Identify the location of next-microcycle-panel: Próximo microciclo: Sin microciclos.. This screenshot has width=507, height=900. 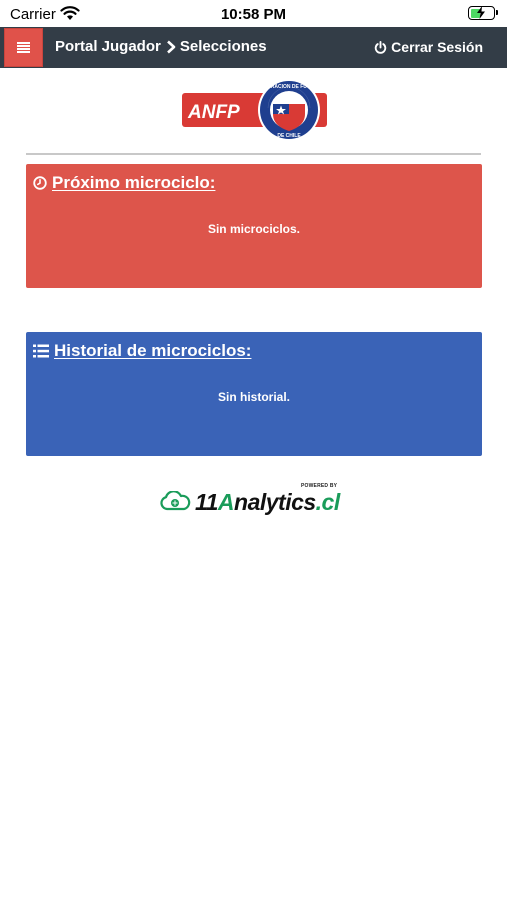
(254, 226).